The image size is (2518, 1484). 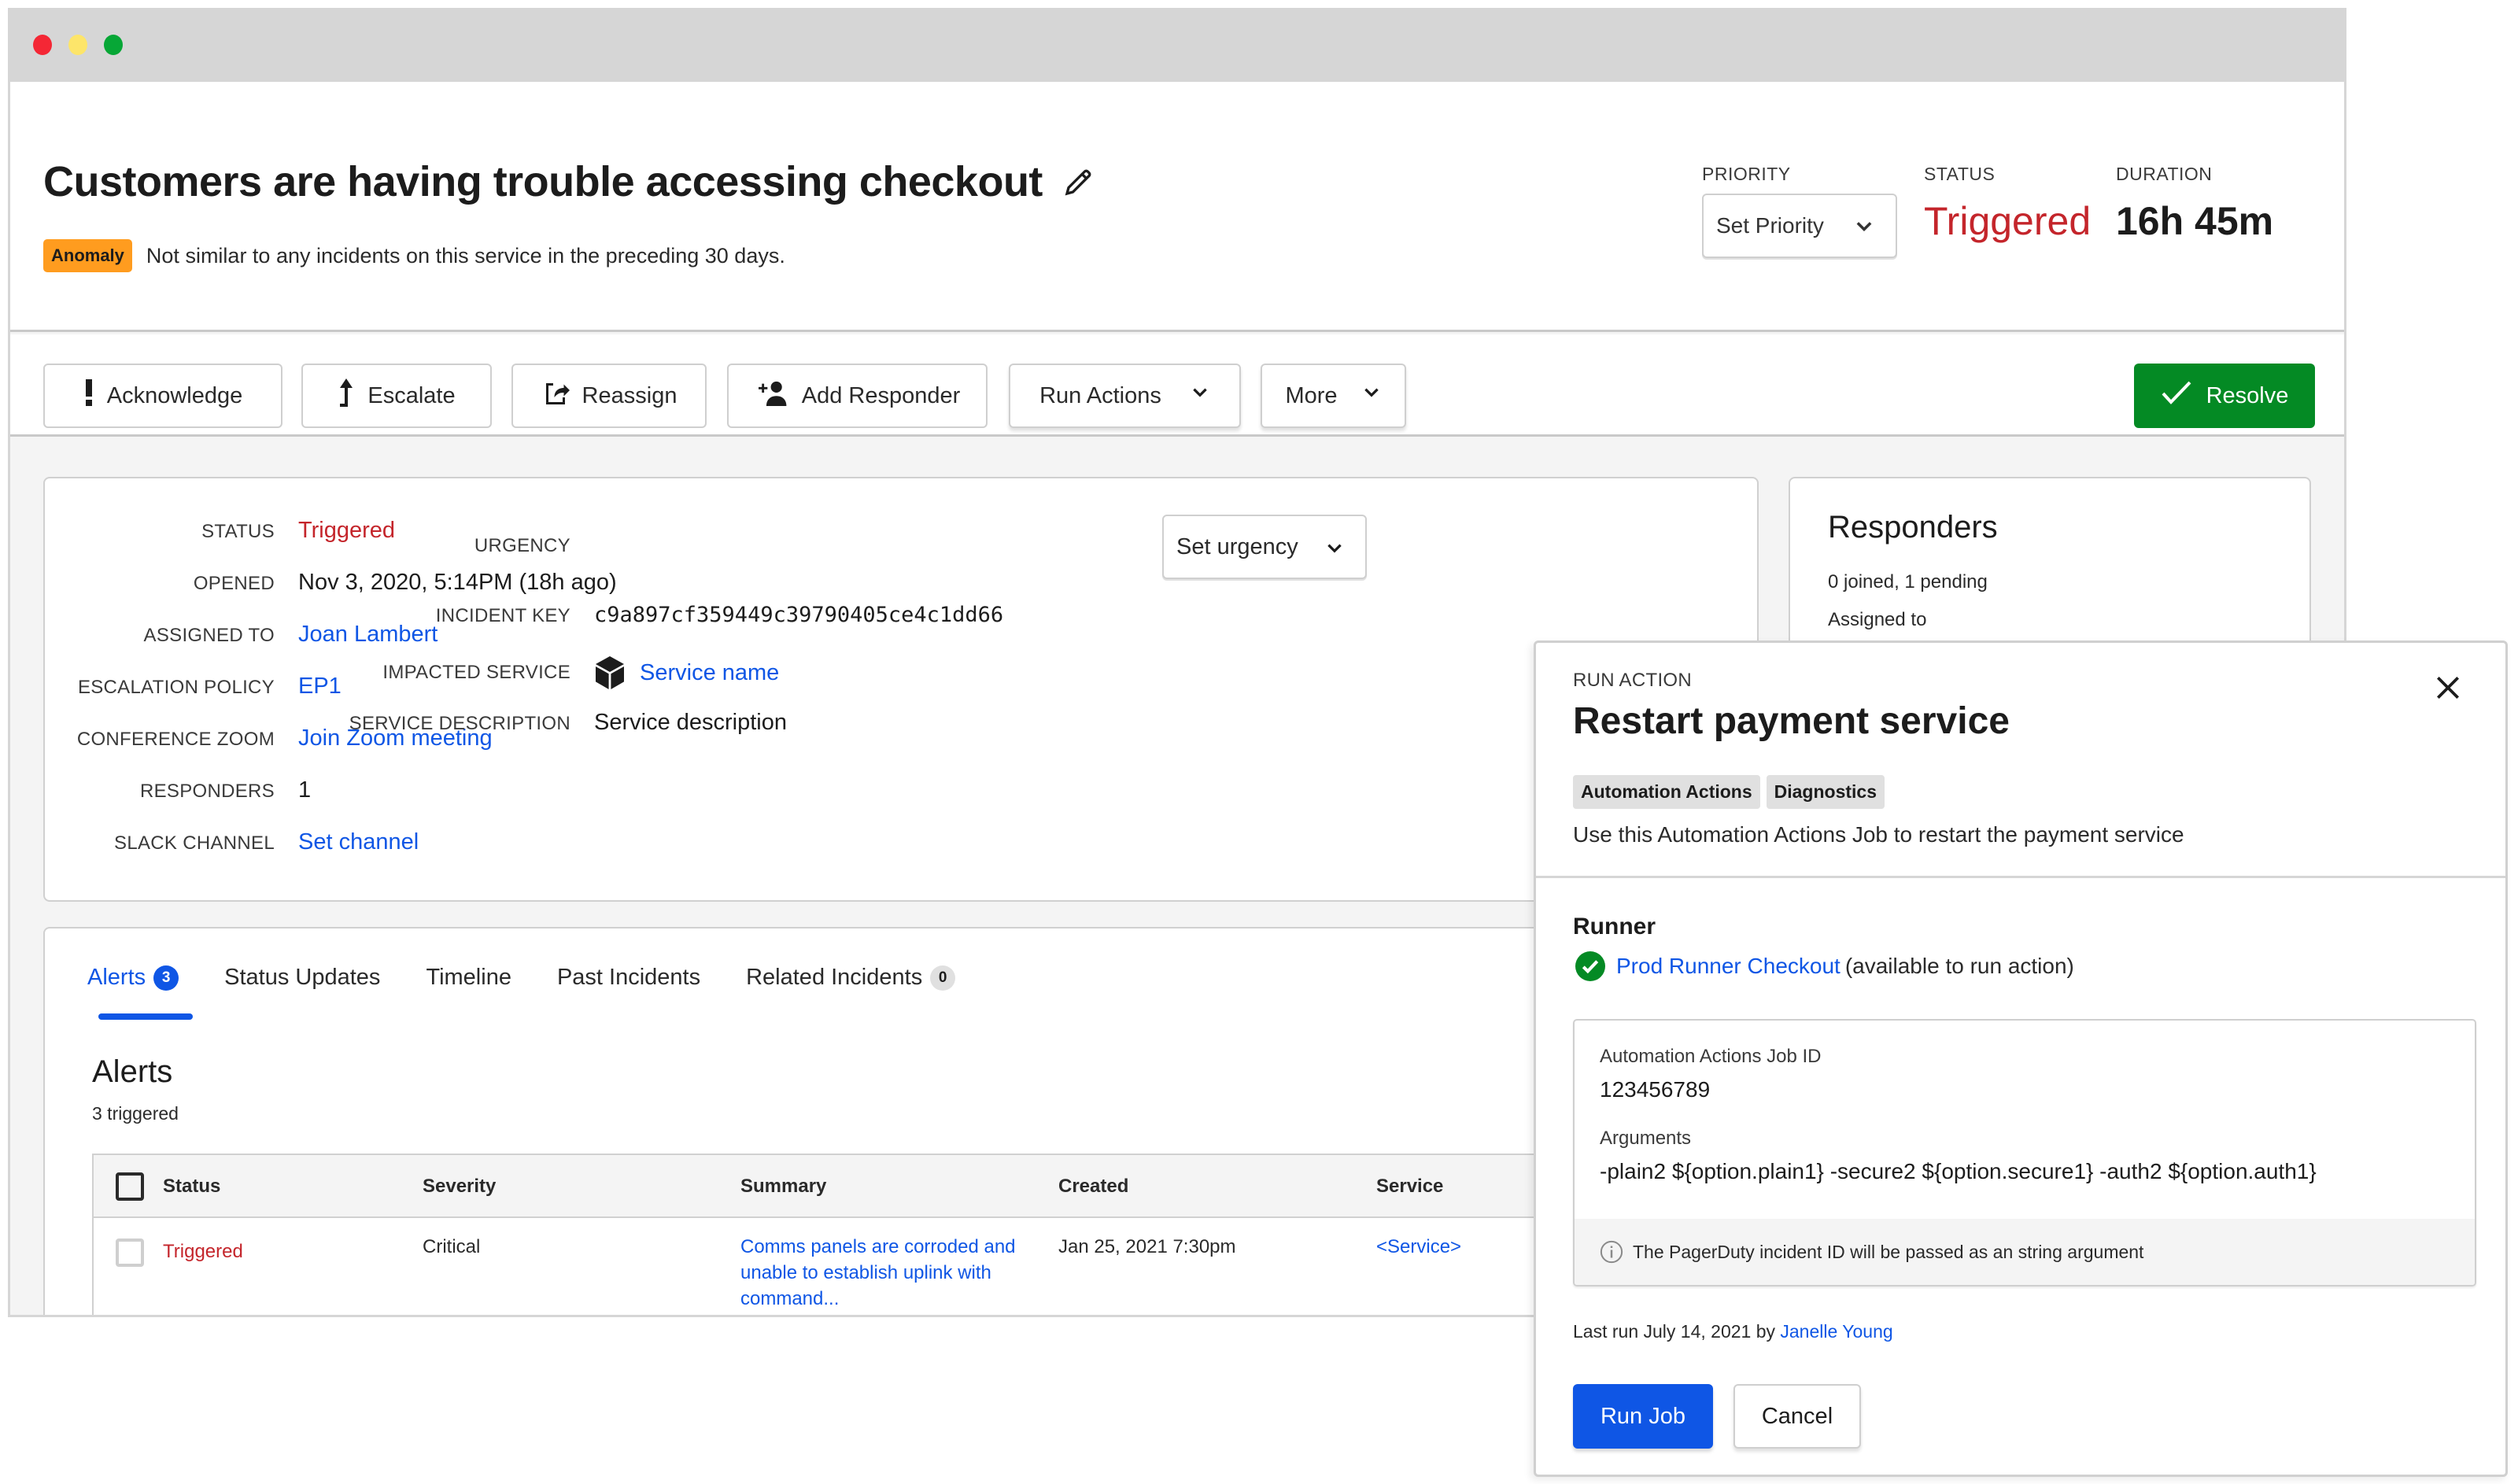 What do you see at coordinates (1633, 680) in the screenshot?
I see `run-action-eyebrow: RUN ACTION` at bounding box center [1633, 680].